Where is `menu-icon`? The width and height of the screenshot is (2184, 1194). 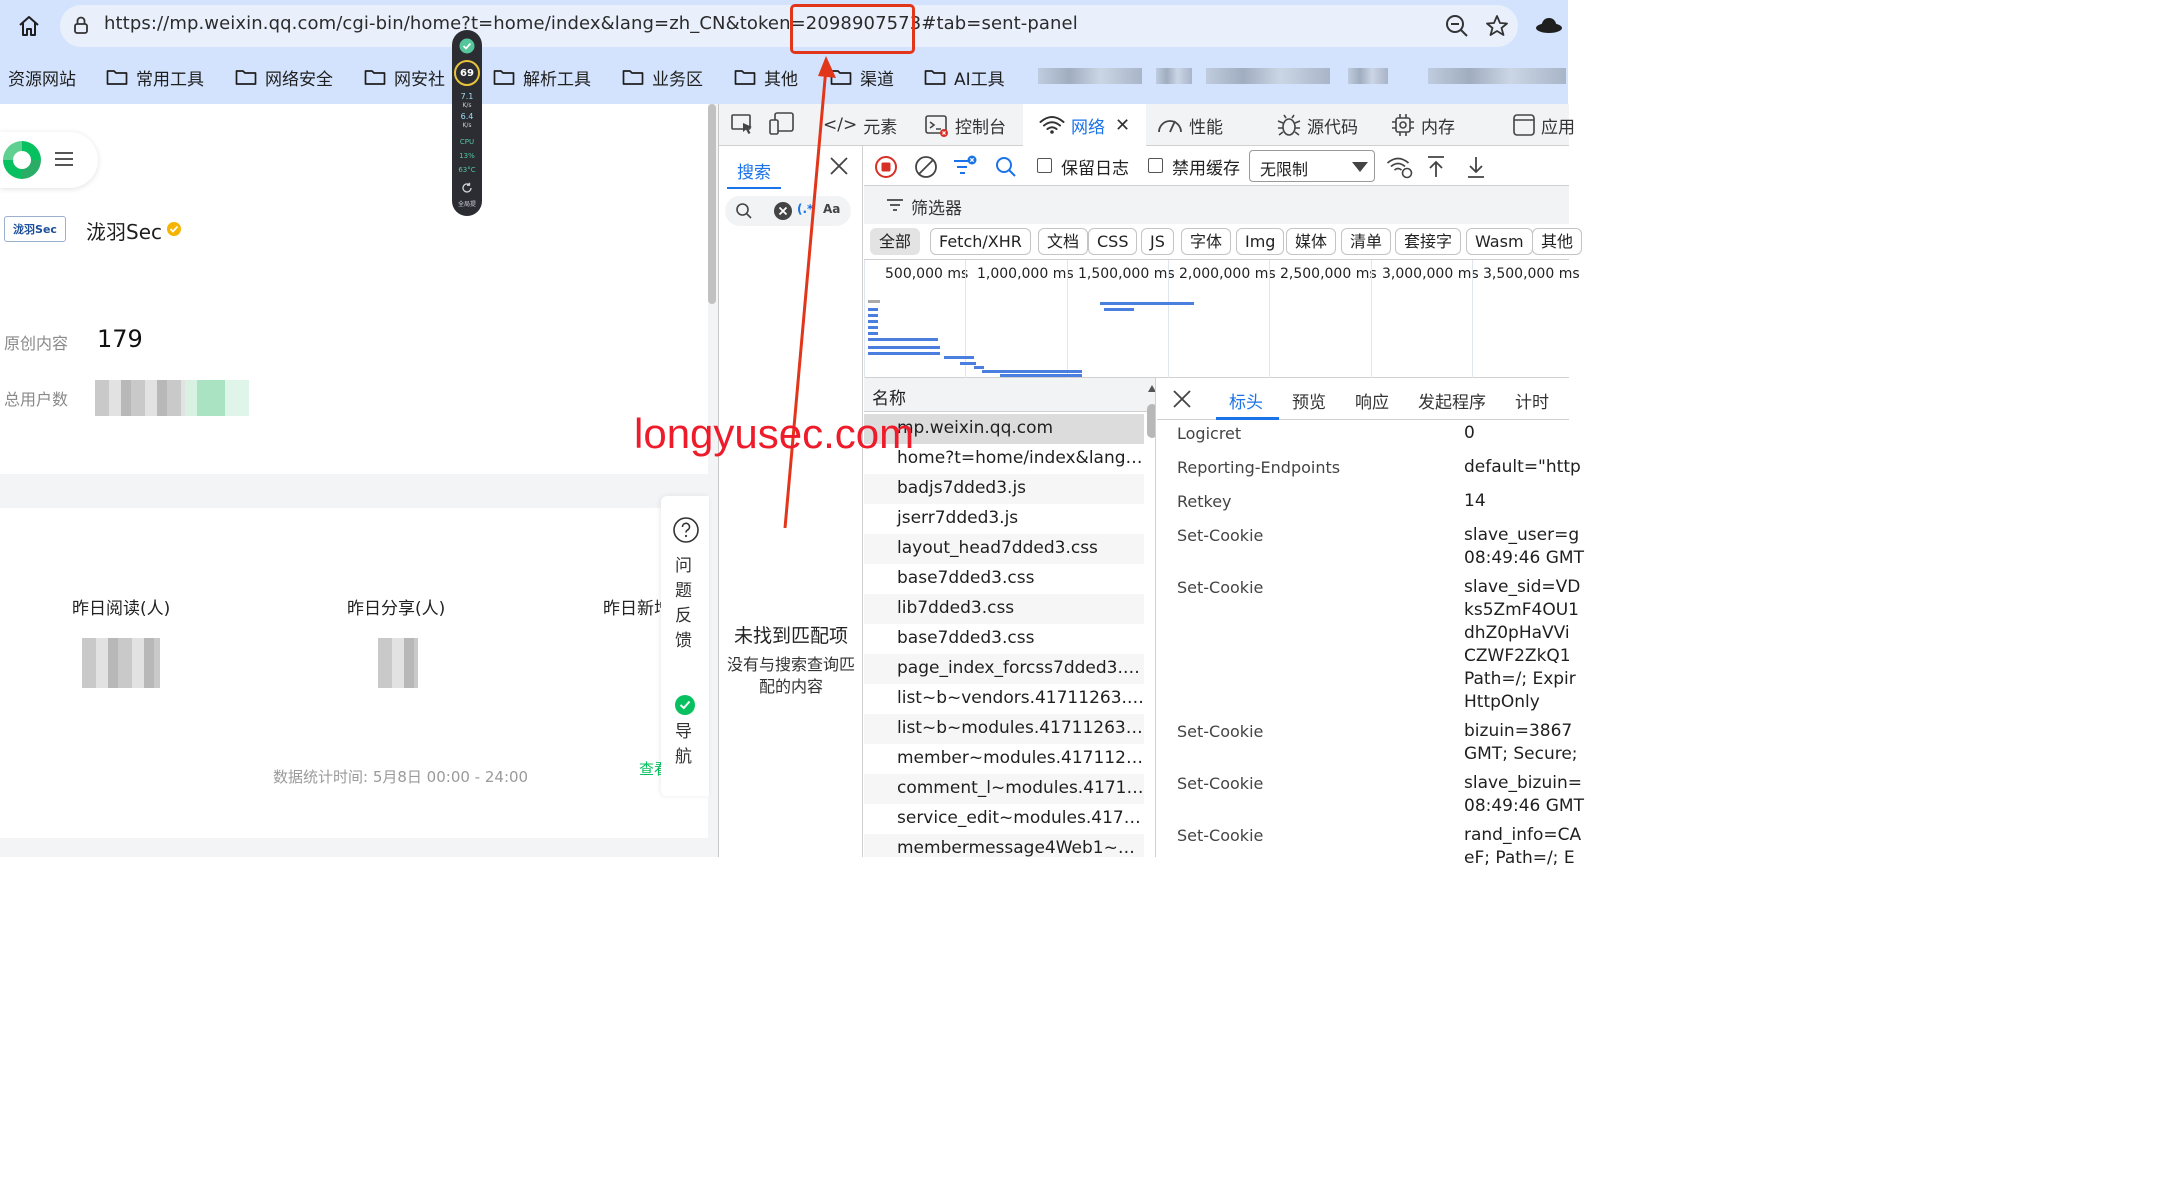 menu-icon is located at coordinates (64, 159).